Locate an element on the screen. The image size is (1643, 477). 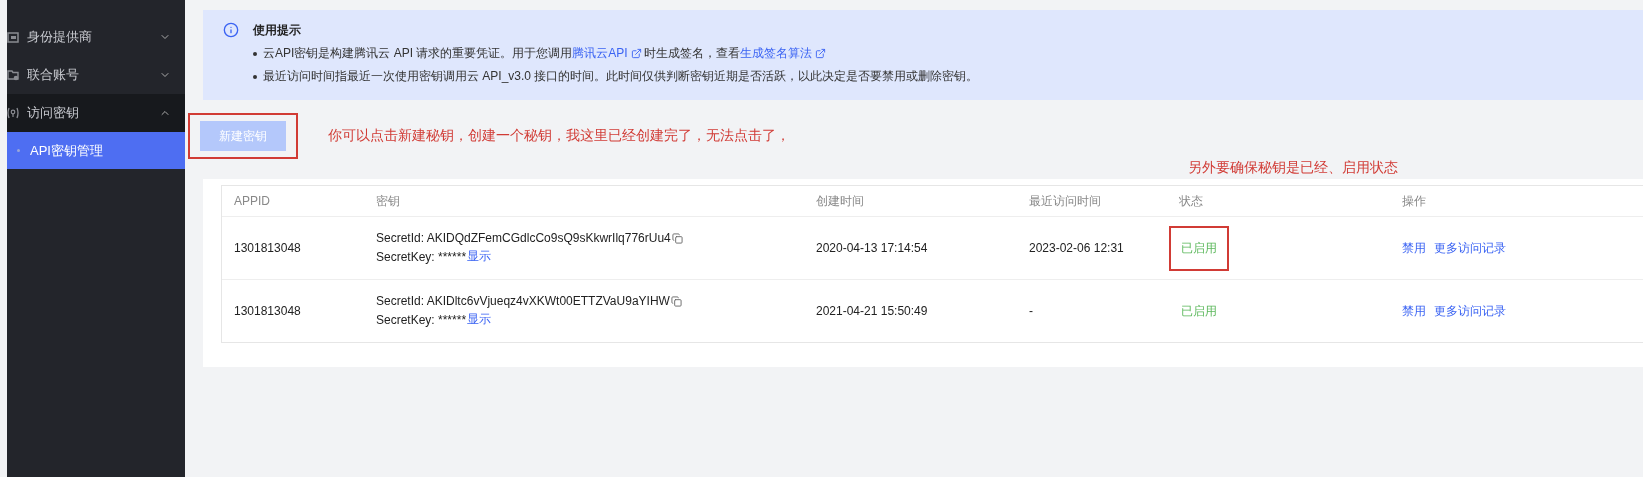
notice-link: 腾讯云API is located at coordinates (607, 53).